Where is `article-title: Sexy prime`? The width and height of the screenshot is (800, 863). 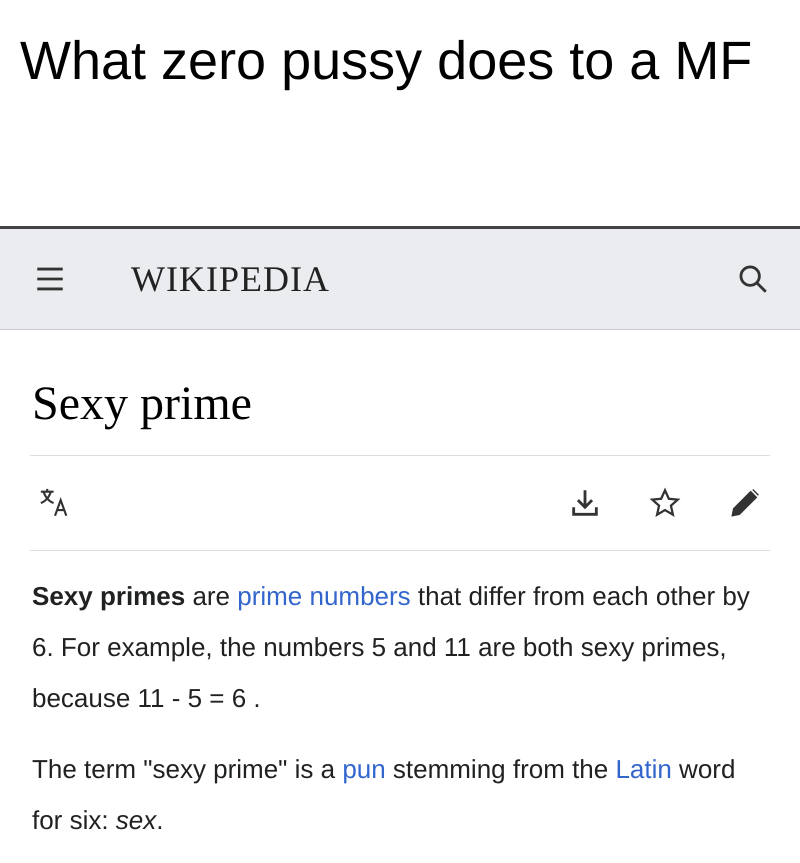
article-title: Sexy prime is located at coordinates (400, 393).